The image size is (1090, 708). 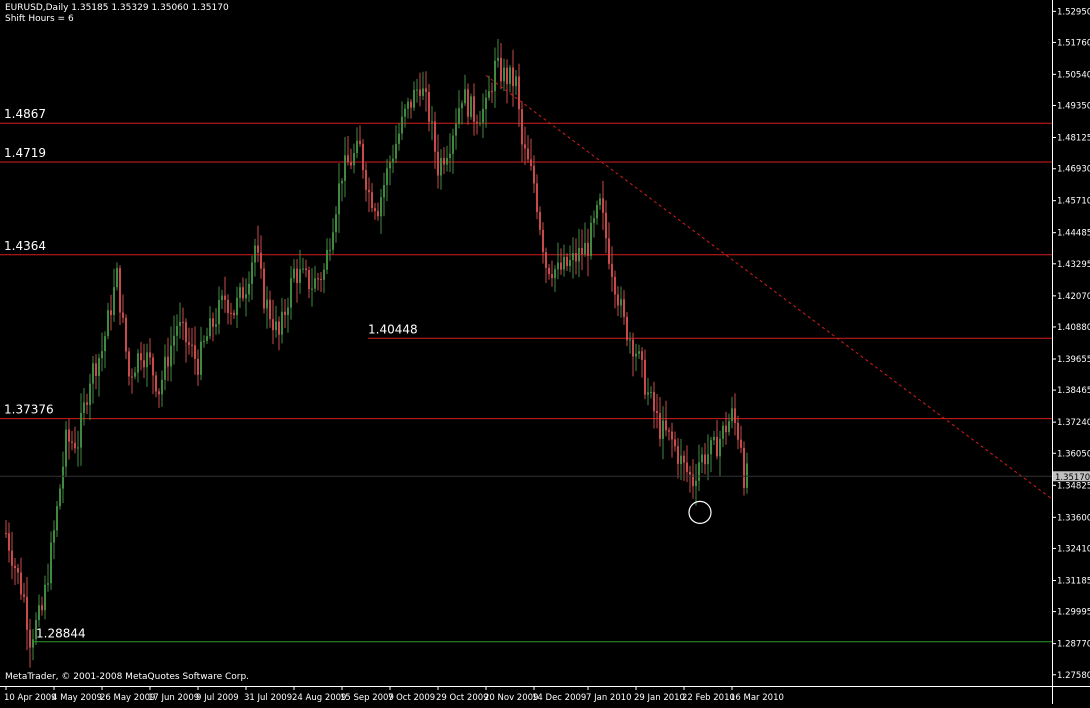 What do you see at coordinates (462, 698) in the screenshot?
I see `time-tick-label: 29 Oct 2009` at bounding box center [462, 698].